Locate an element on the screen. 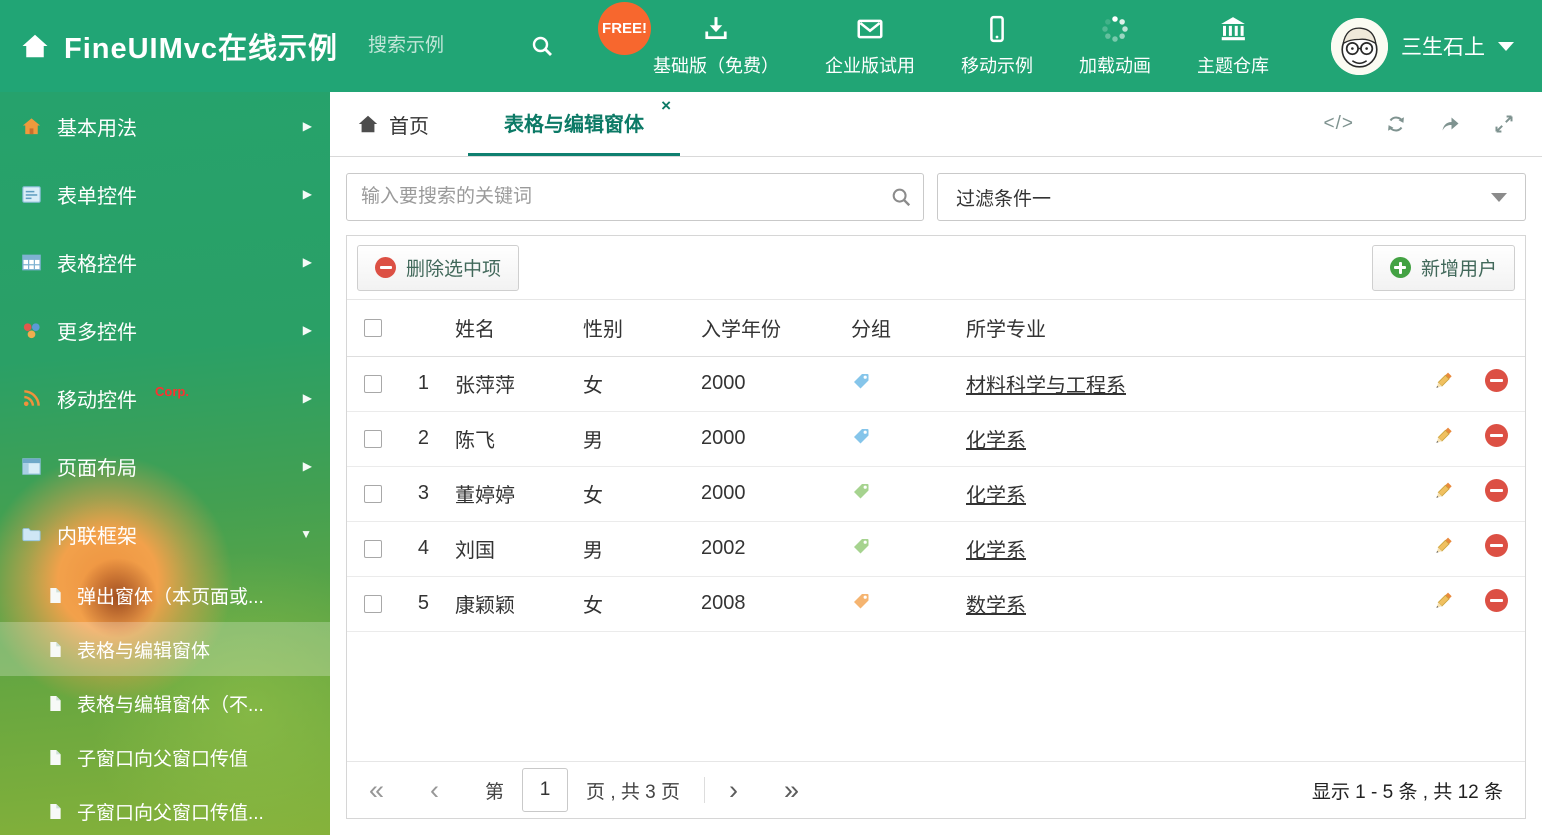  cell-year: 2002 is located at coordinates (762, 549).